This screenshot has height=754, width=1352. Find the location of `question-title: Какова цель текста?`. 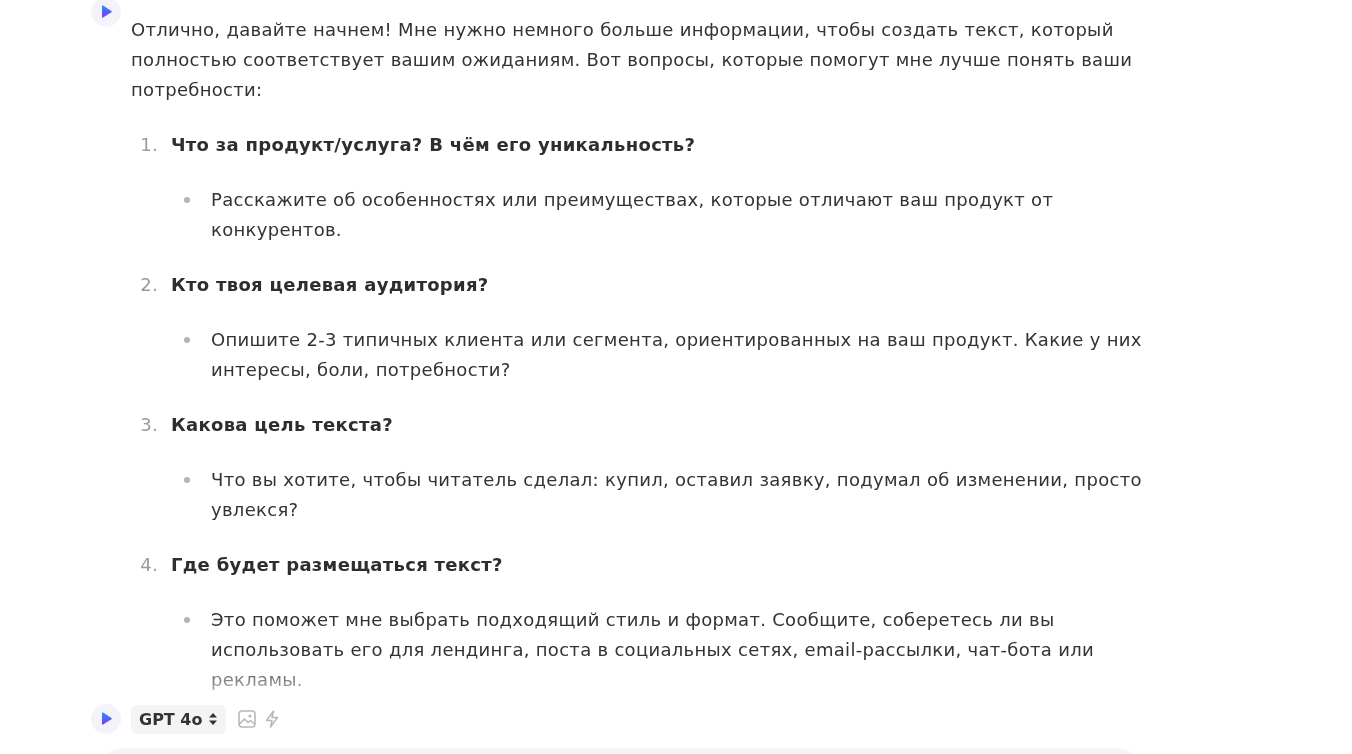

question-title: Какова цель текста? is located at coordinates (282, 425).